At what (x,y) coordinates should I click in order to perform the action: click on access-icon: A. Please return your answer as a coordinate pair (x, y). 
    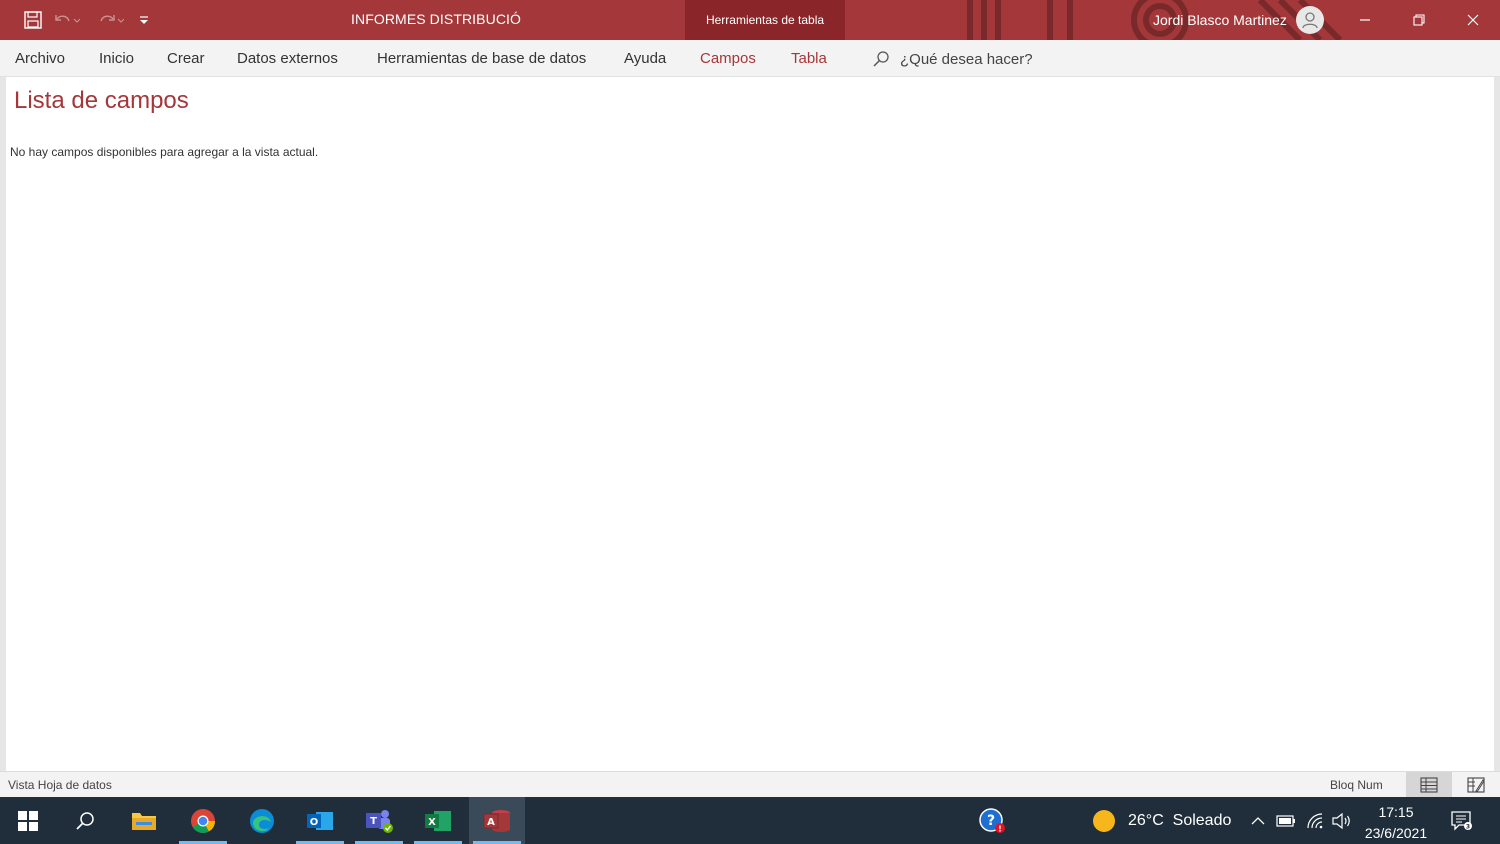
    Looking at the image, I should click on (496, 820).